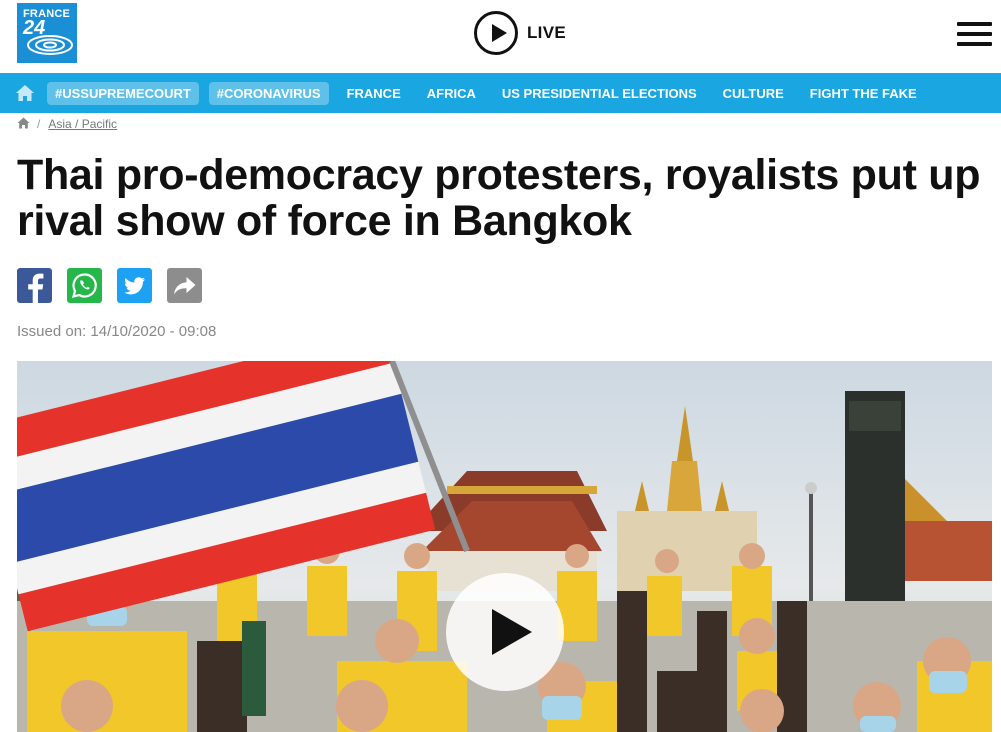  I want to click on facebook-icon, so click(36, 288).